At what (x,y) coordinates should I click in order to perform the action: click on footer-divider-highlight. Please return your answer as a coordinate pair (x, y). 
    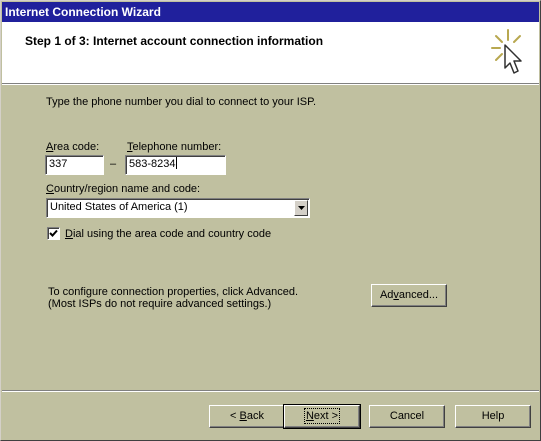
    Looking at the image, I should click on (270, 391).